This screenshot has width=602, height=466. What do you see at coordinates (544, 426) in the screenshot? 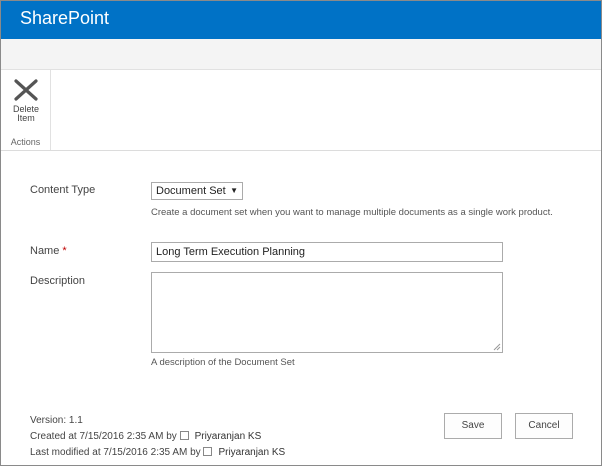
I see `cancel-button: Cancel` at bounding box center [544, 426].